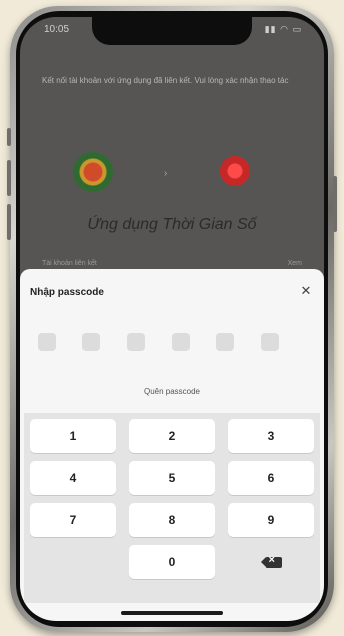  What do you see at coordinates (172, 31) in the screenshot?
I see `notch` at bounding box center [172, 31].